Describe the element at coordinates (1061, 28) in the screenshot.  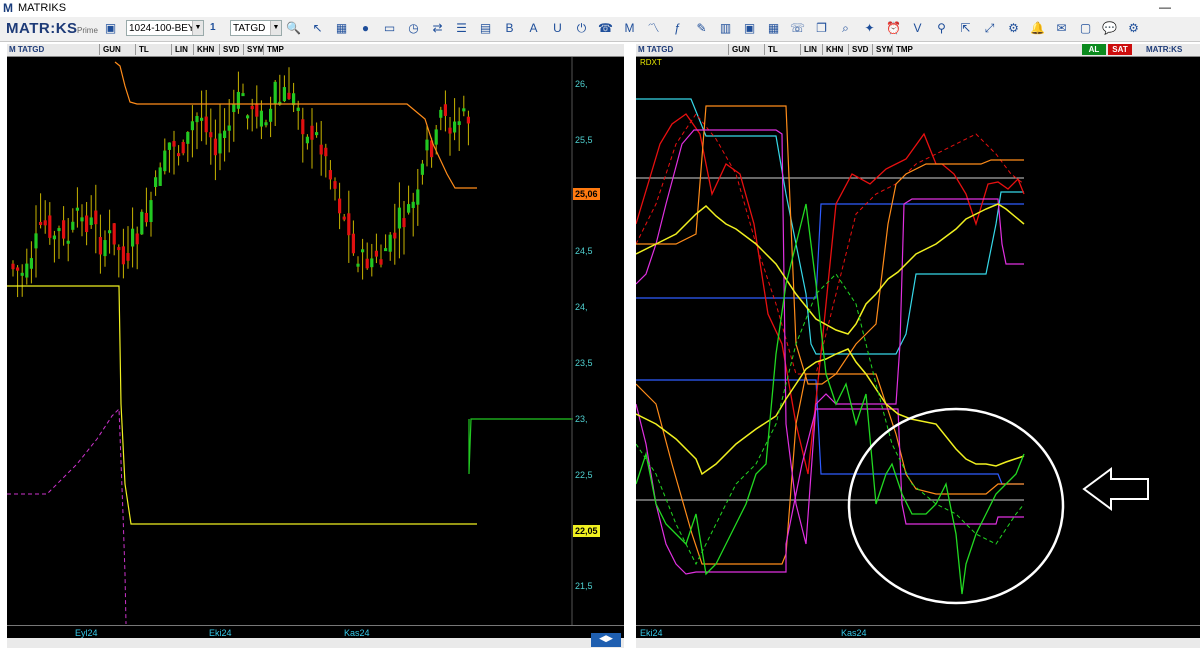
I see `bell-icon: ✉` at that location.